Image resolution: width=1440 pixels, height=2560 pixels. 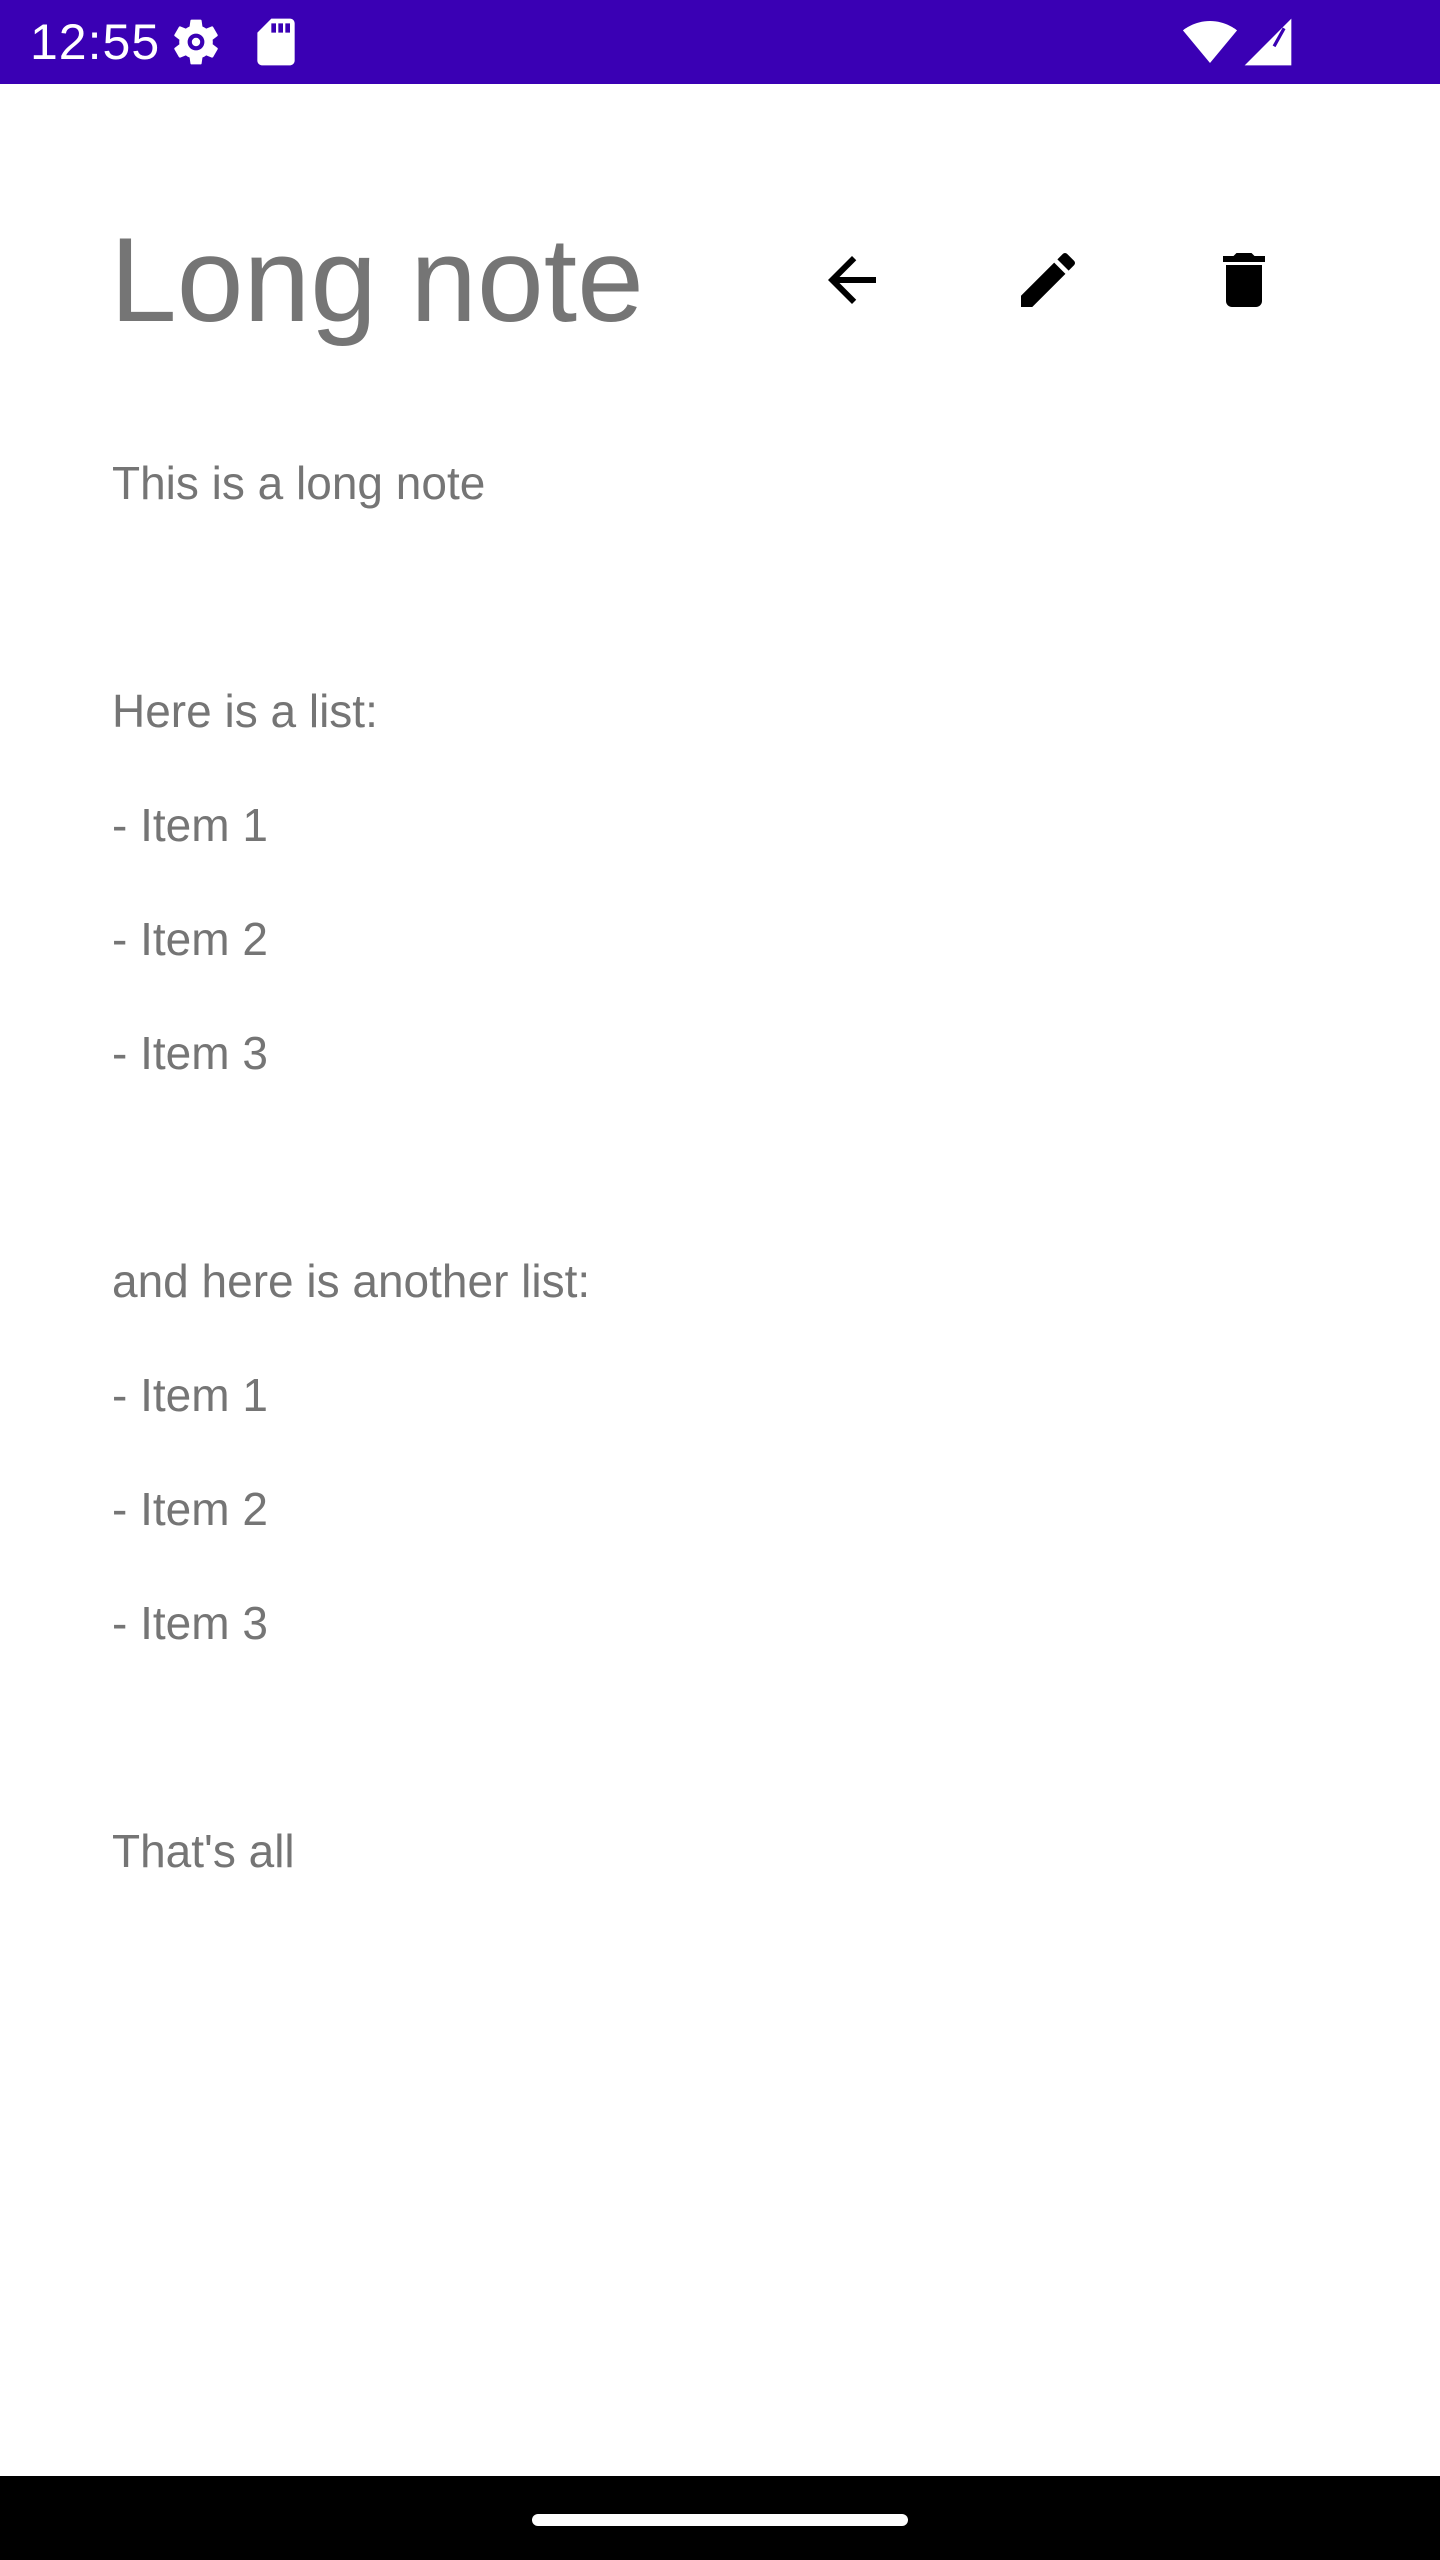 What do you see at coordinates (276, 42) in the screenshot?
I see `sd-card-icon` at bounding box center [276, 42].